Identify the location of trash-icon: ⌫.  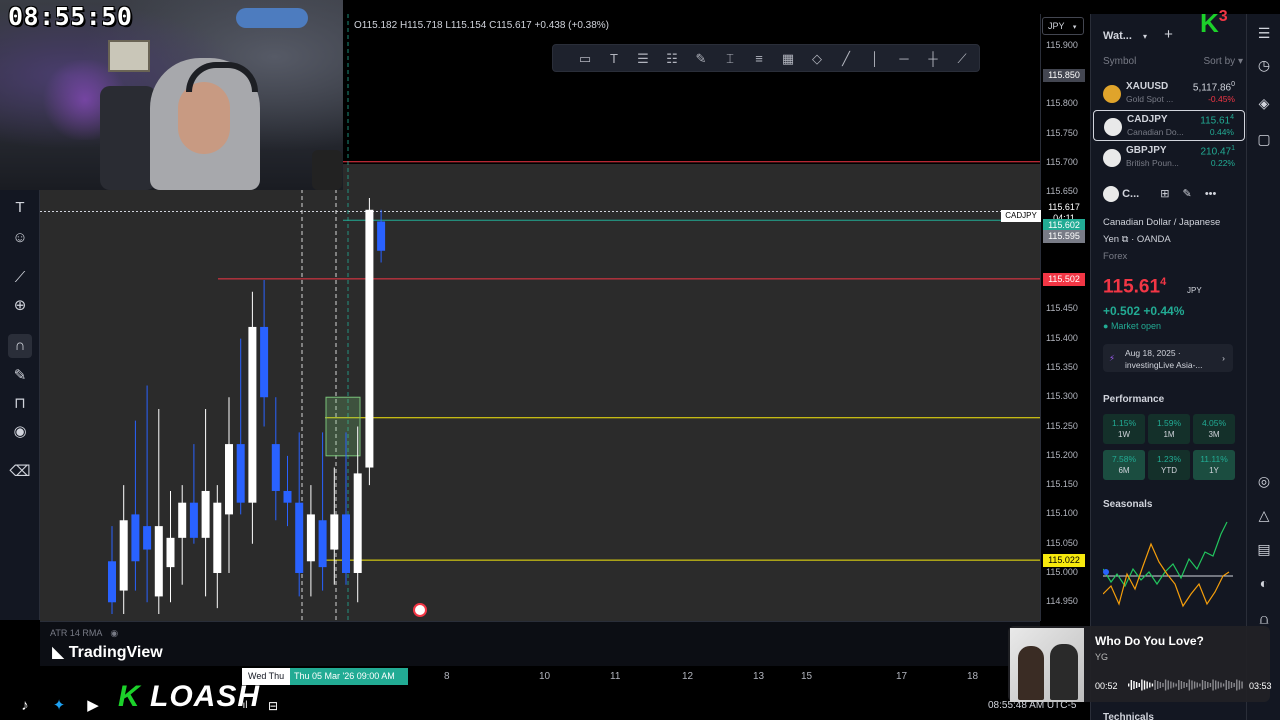
(20, 472).